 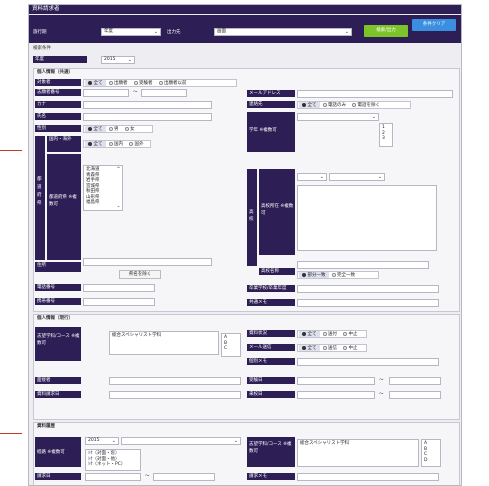 What do you see at coordinates (336, 395) in the screenshot?
I see `visit-date-from` at bounding box center [336, 395].